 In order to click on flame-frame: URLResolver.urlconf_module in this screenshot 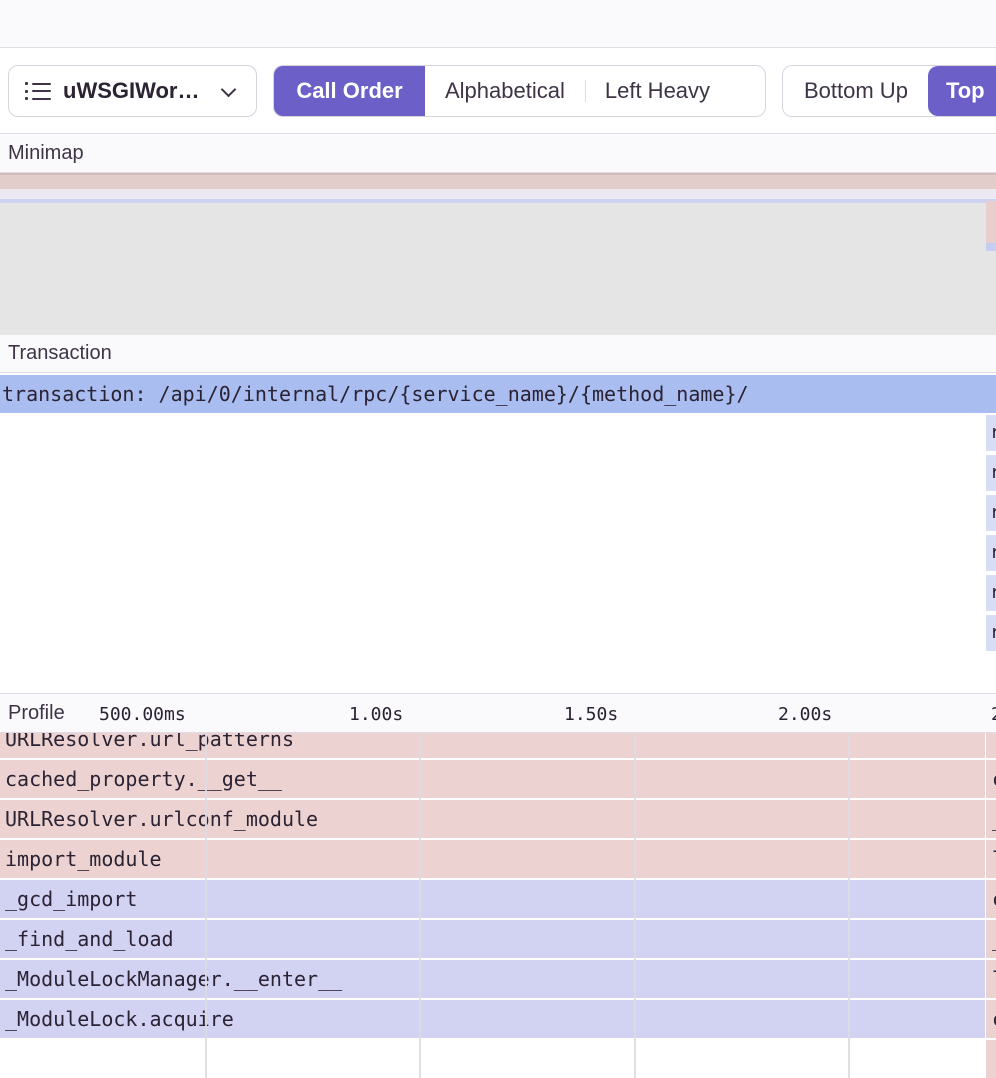, I will do `click(492, 819)`.